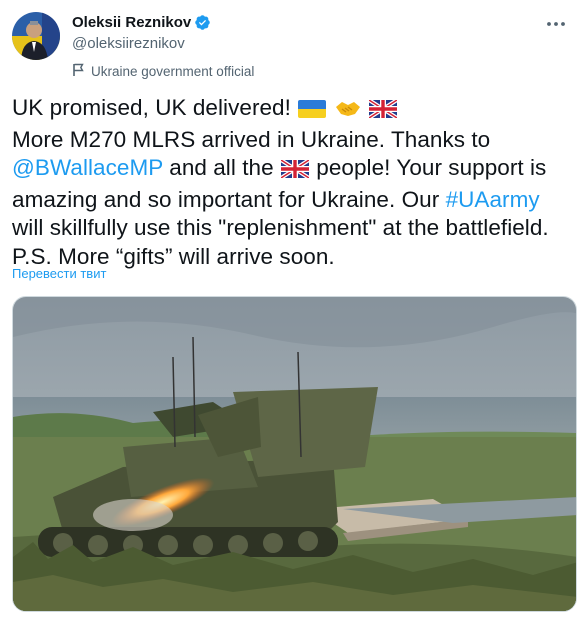  Describe the element at coordinates (36, 36) in the screenshot. I see `author-avatar` at that location.